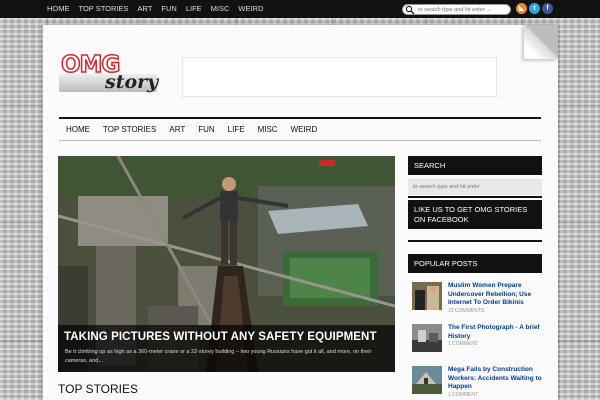  I want to click on rss-icon: ◣, so click(521, 8).